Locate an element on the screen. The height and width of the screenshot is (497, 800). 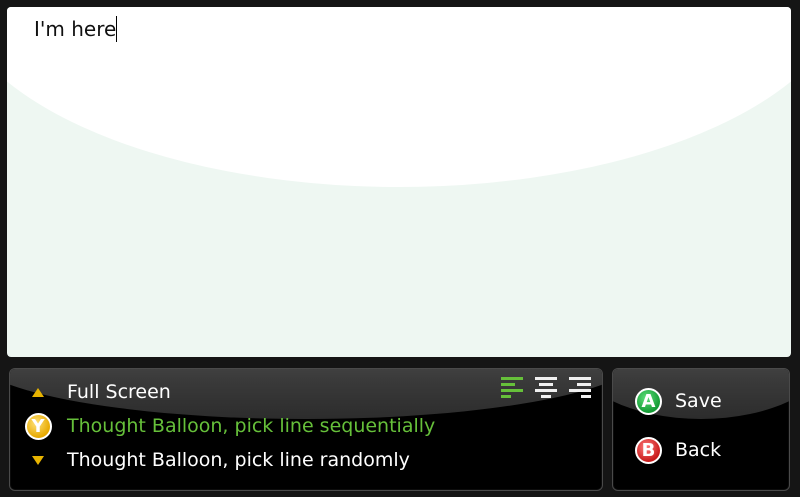
mode-label: Full Screen is located at coordinates (119, 392).